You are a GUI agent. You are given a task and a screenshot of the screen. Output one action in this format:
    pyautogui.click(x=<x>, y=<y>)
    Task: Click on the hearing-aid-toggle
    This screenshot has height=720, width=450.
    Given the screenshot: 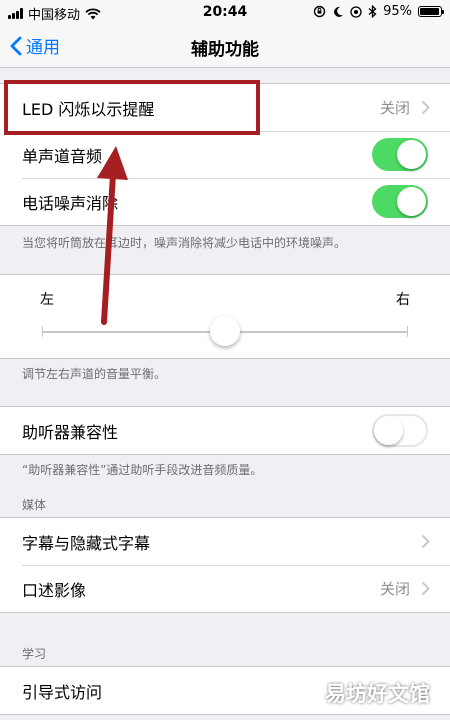 What is the action you would take?
    pyautogui.click(x=400, y=430)
    